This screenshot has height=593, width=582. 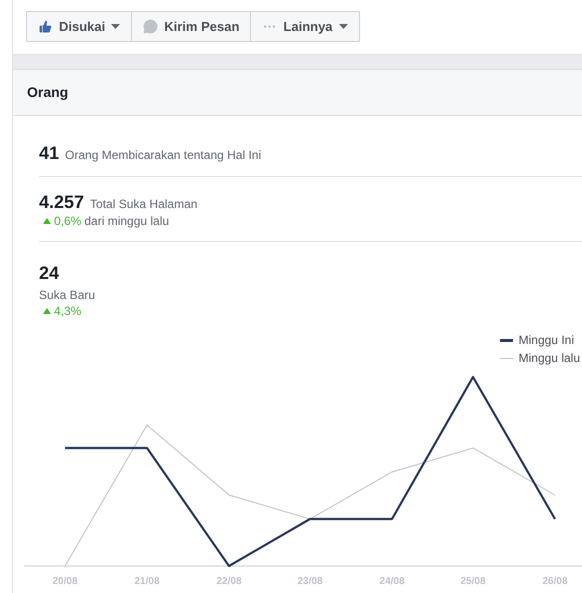 What do you see at coordinates (163, 155) in the screenshot?
I see `stat-label: Orang Membicarakan tentang Hal Ini` at bounding box center [163, 155].